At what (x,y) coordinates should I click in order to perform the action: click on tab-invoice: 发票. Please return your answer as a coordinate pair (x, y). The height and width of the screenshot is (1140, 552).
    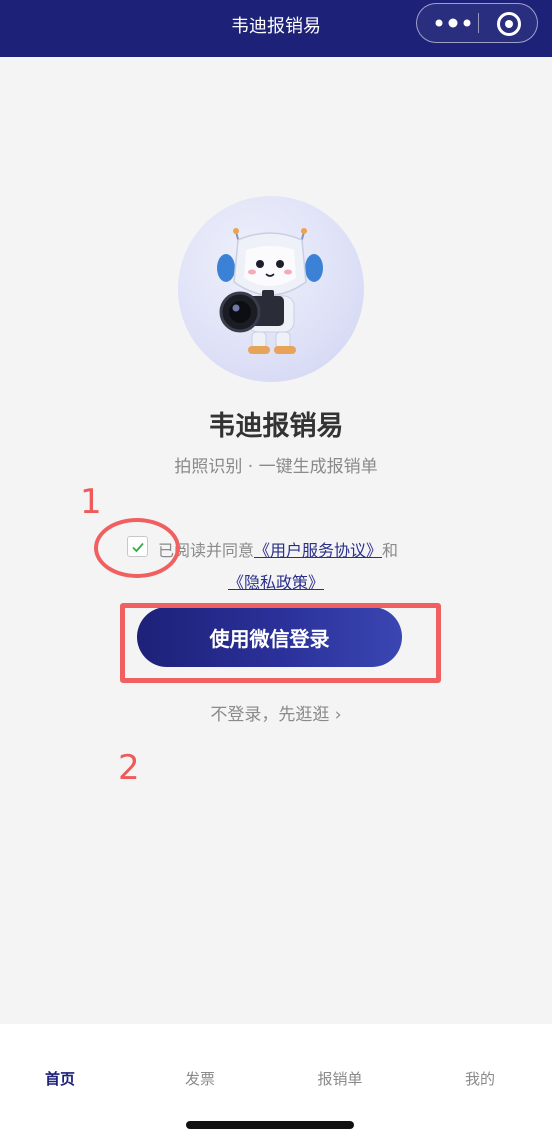
    Looking at the image, I should click on (200, 1078).